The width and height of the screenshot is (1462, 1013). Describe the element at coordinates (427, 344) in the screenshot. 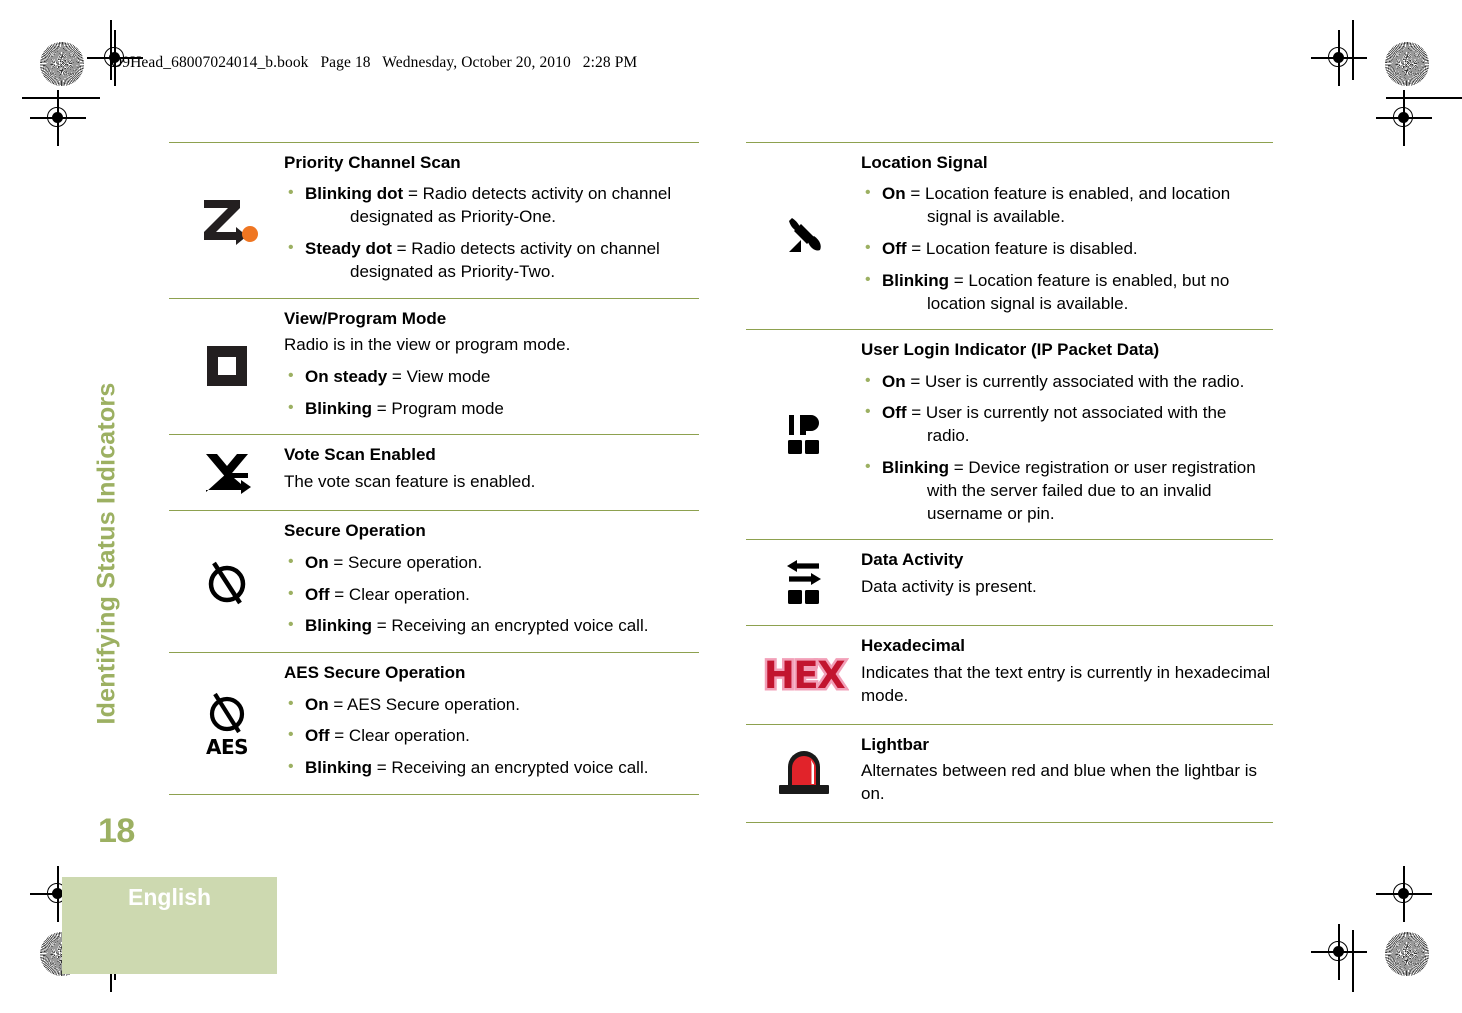

I see `item-description: Radio is in the view or program mode.` at that location.